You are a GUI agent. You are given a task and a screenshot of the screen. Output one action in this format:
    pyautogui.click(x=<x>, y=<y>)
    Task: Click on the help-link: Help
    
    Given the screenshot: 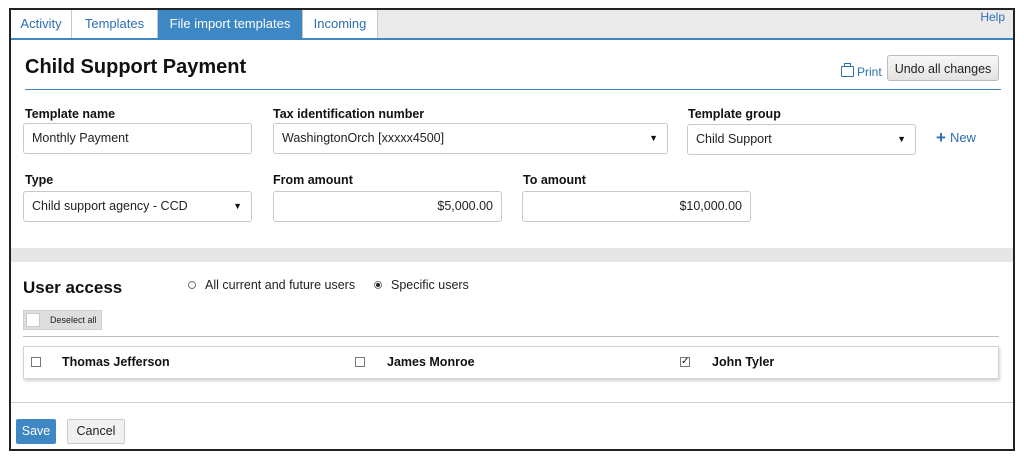 What is the action you would take?
    pyautogui.click(x=992, y=17)
    